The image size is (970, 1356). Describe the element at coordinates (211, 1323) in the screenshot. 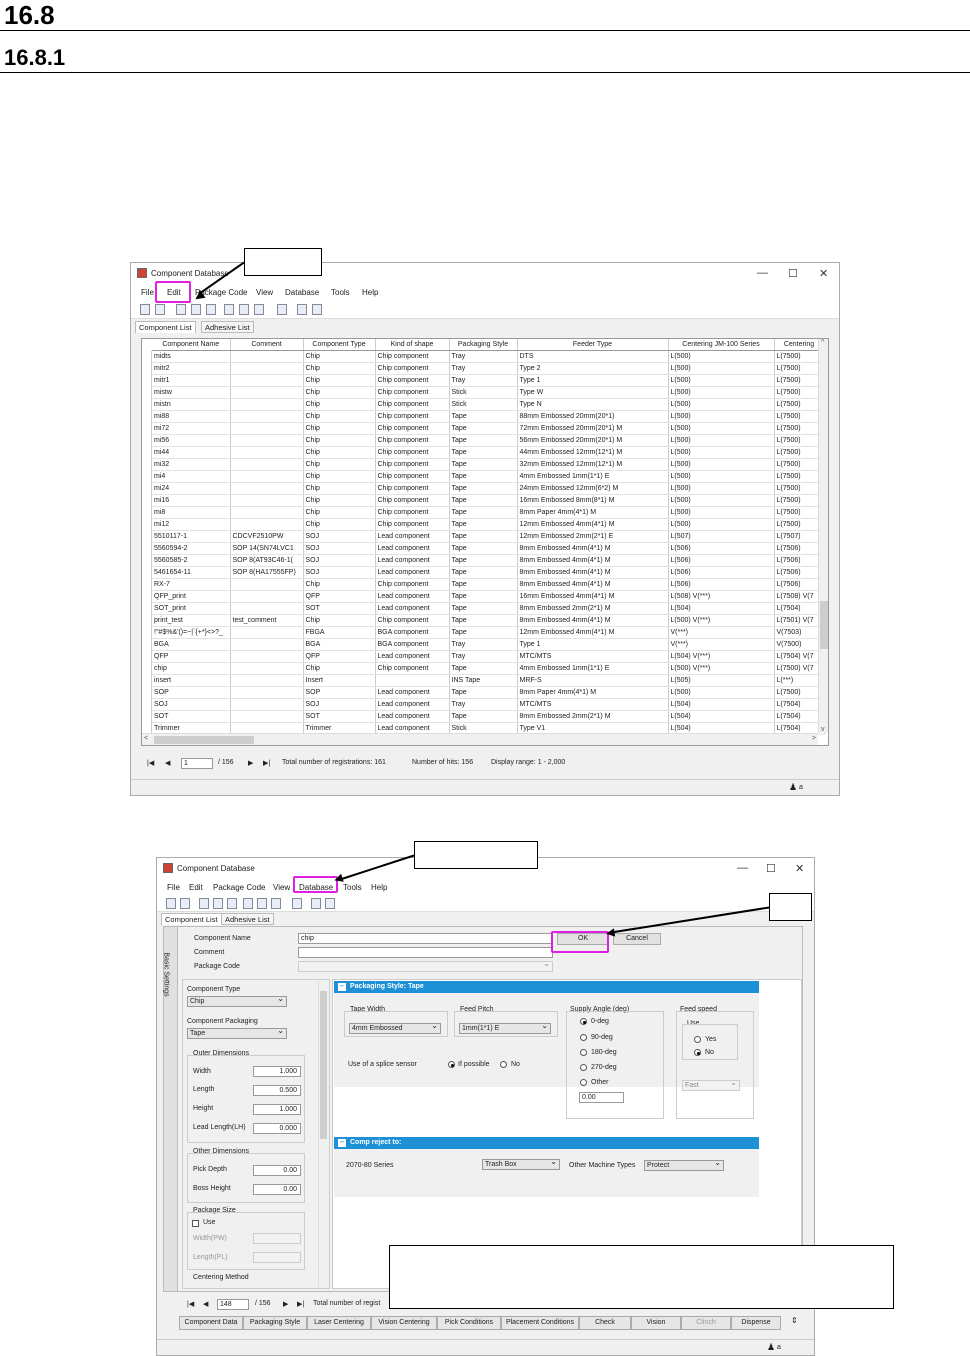

I see `tab-component-data: Component Data` at that location.